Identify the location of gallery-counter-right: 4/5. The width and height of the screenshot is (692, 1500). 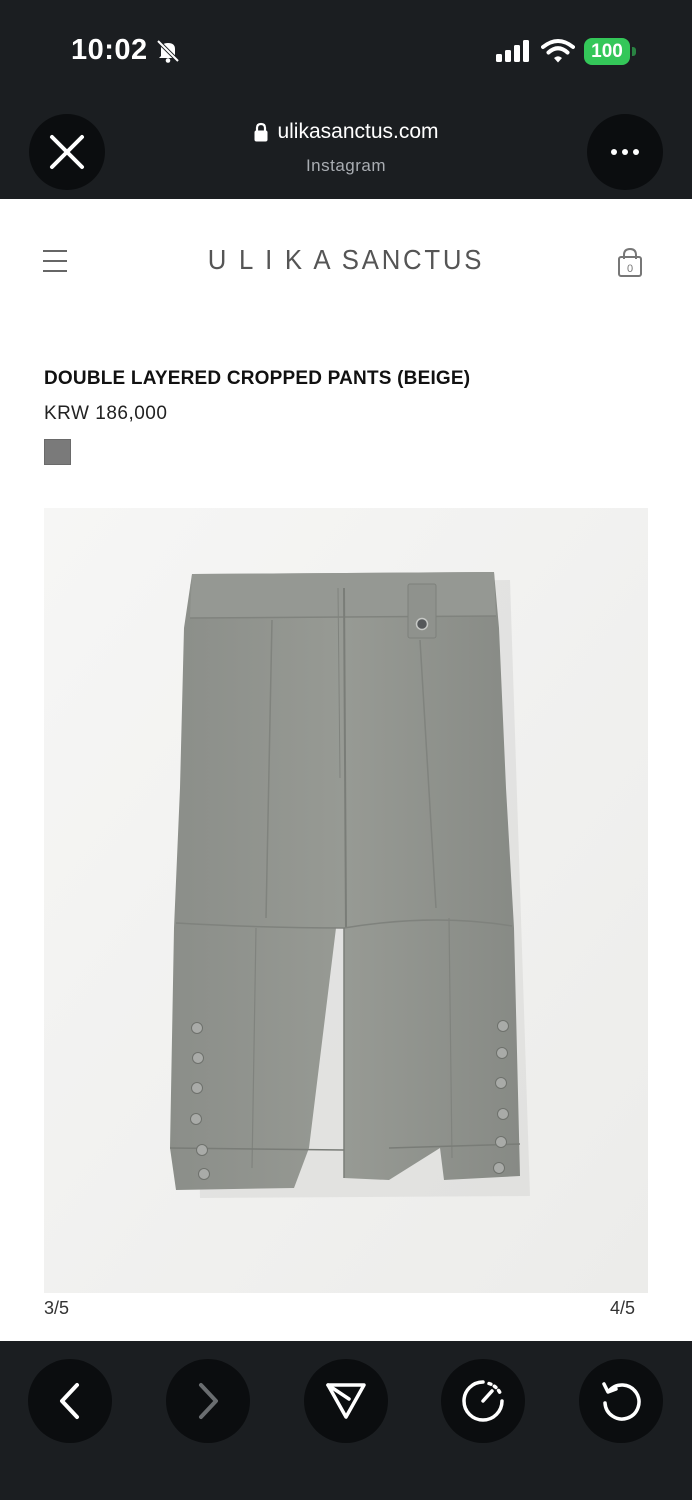
(623, 1308).